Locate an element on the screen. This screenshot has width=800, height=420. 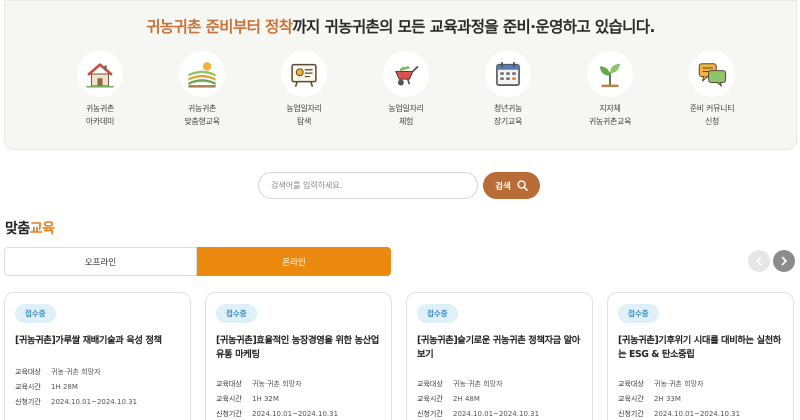
chevron-left-icon is located at coordinates (758, 261).